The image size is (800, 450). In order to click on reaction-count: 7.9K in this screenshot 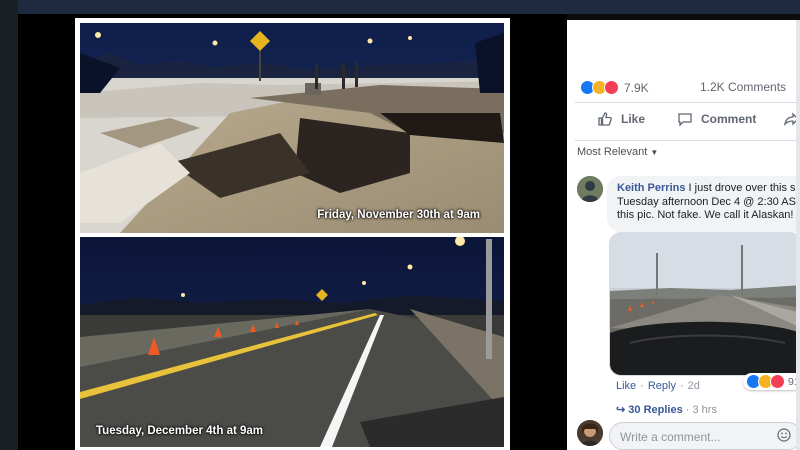, I will do `click(636, 87)`.